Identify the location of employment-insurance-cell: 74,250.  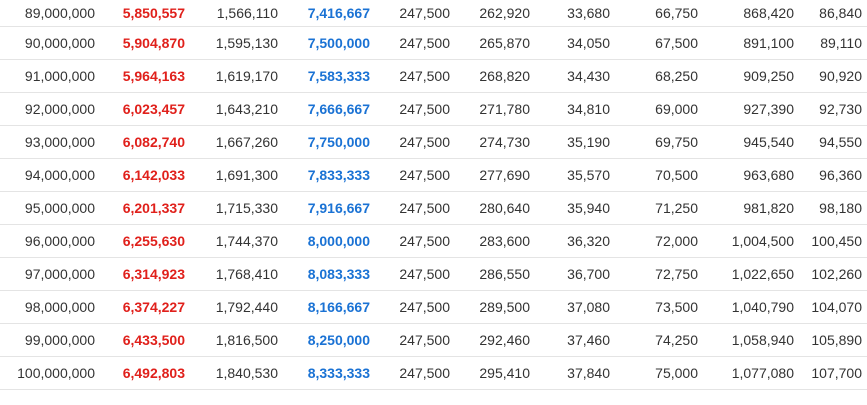
(659, 340).